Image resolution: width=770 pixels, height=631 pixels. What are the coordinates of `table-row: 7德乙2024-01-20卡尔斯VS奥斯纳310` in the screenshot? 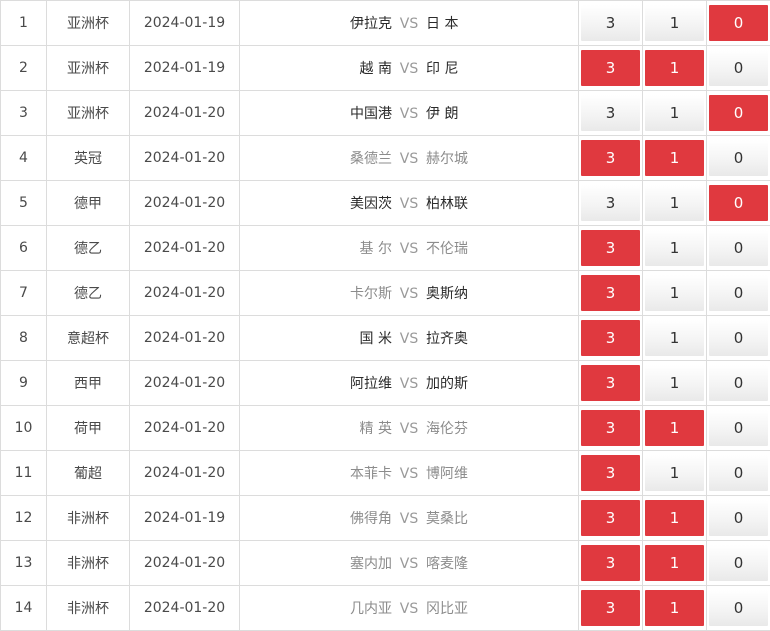 It's located at (385, 293).